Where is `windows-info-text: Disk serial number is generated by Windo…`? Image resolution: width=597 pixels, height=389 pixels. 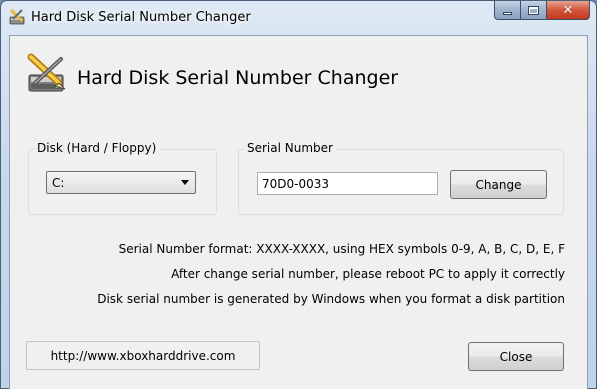 windows-info-text: Disk serial number is generated by Windo… is located at coordinates (331, 299).